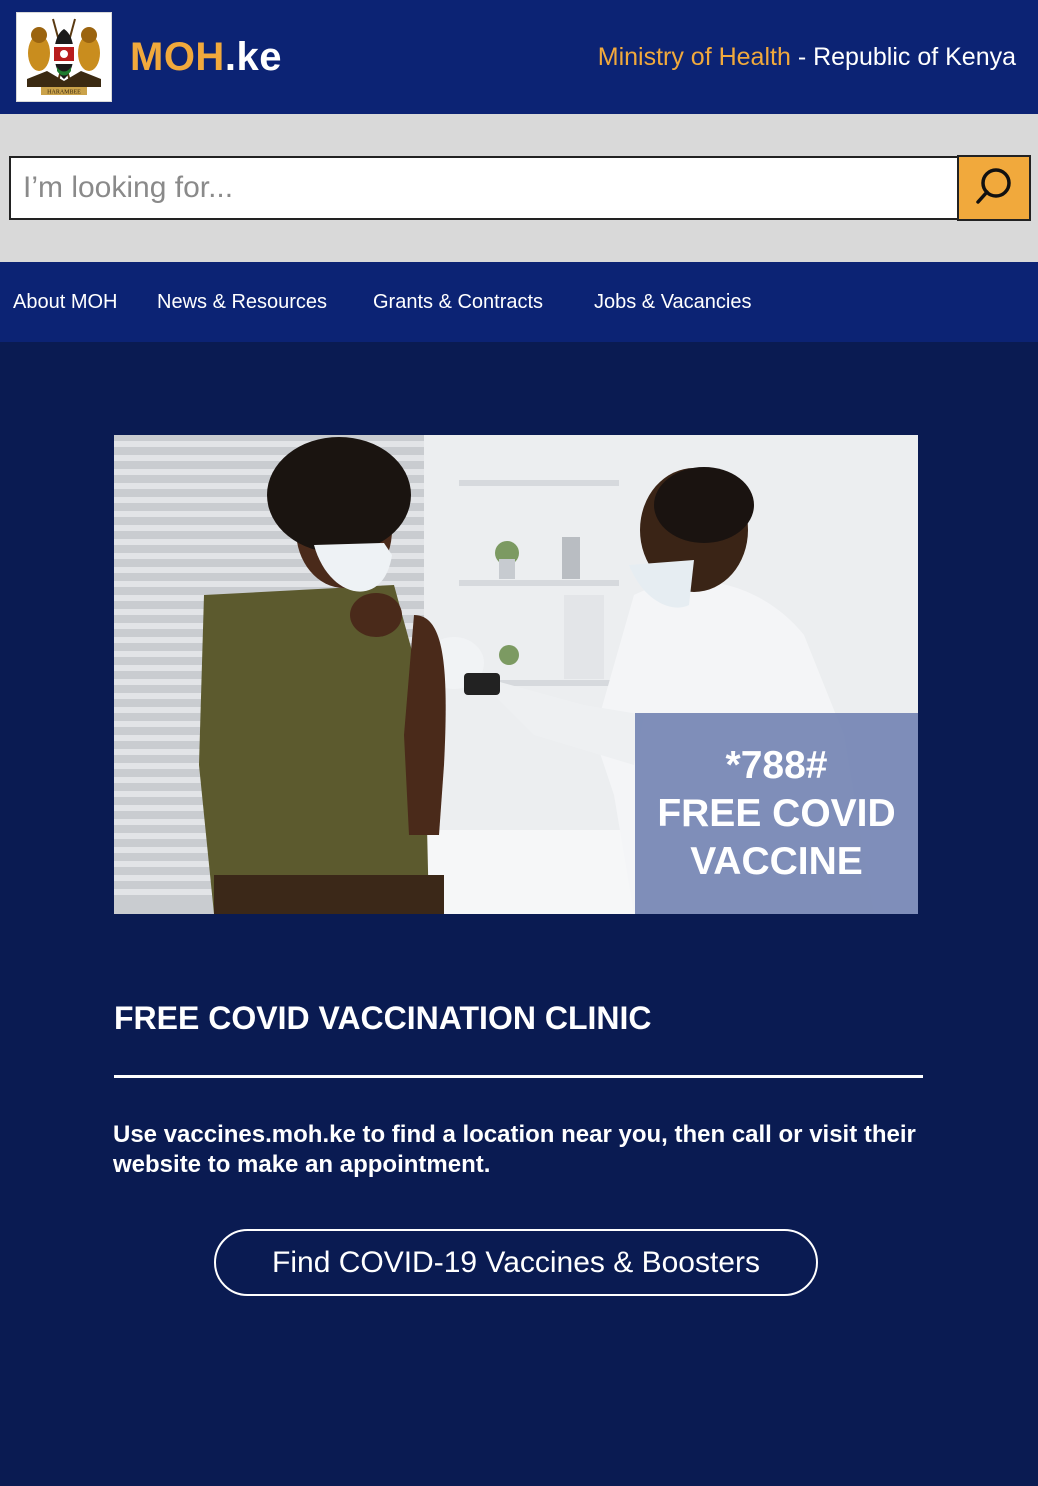 This screenshot has height=1486, width=1038. What do you see at coordinates (65, 302) in the screenshot?
I see `nav-item-about: About MOH` at bounding box center [65, 302].